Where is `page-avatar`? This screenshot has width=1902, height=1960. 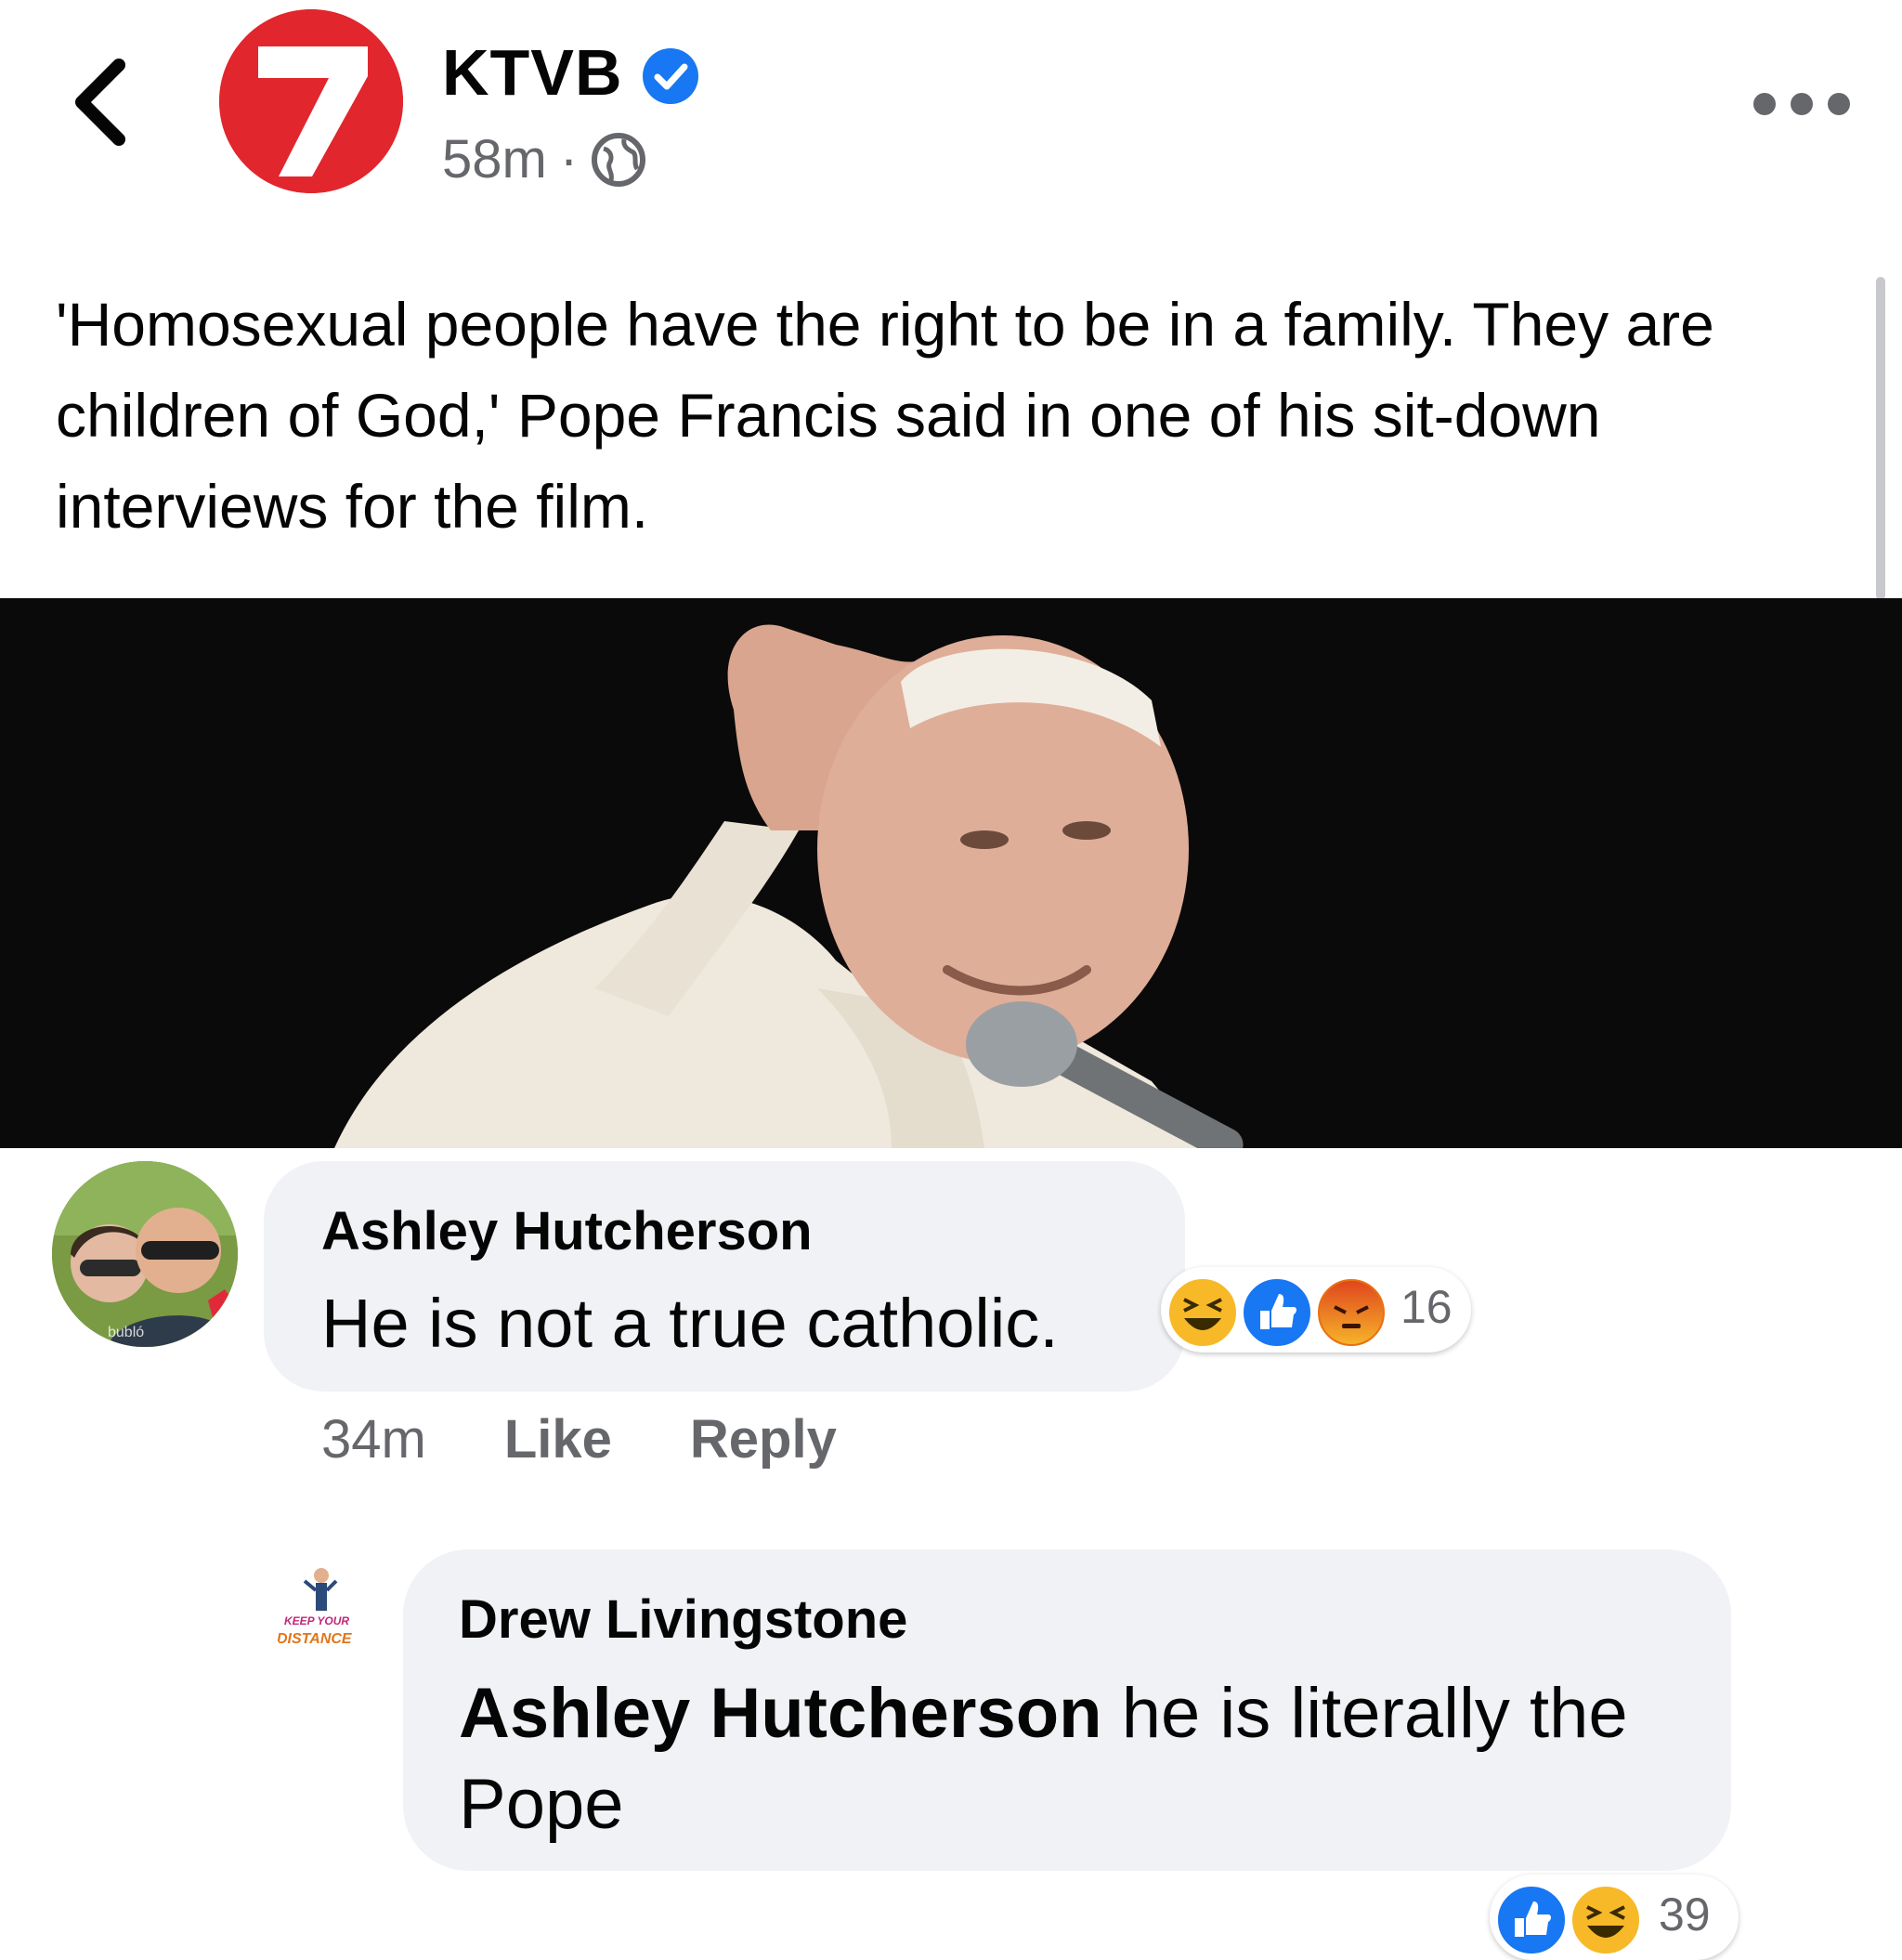 page-avatar is located at coordinates (311, 101).